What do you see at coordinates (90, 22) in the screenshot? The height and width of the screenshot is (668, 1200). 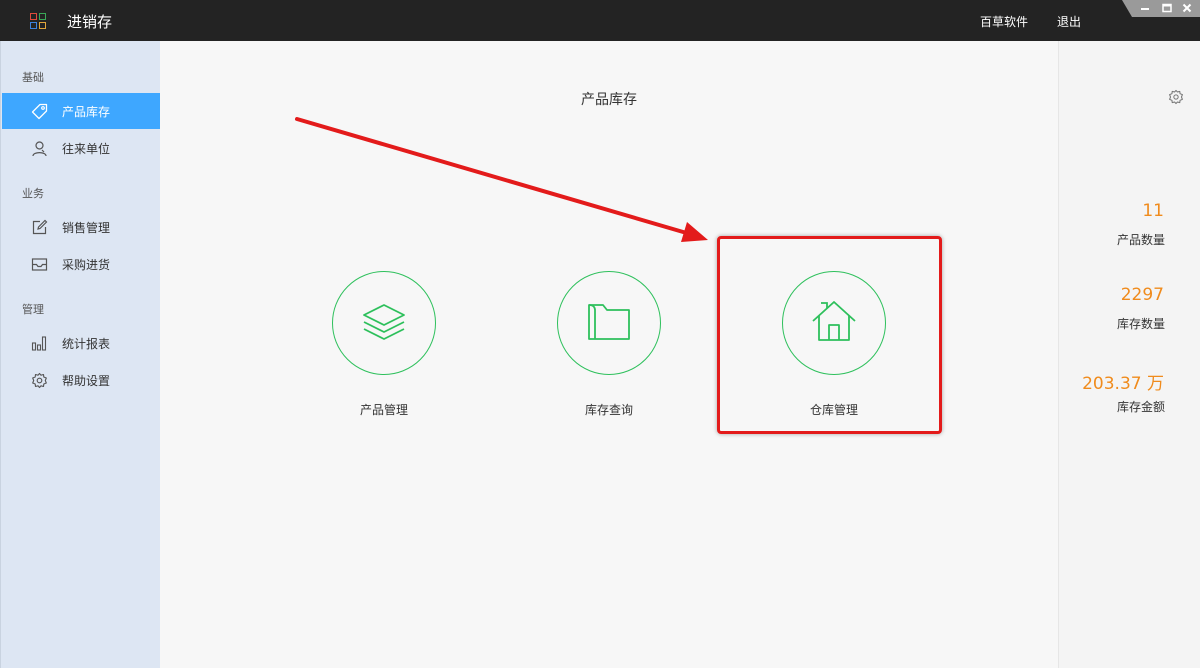 I see `app-title: 进销存` at bounding box center [90, 22].